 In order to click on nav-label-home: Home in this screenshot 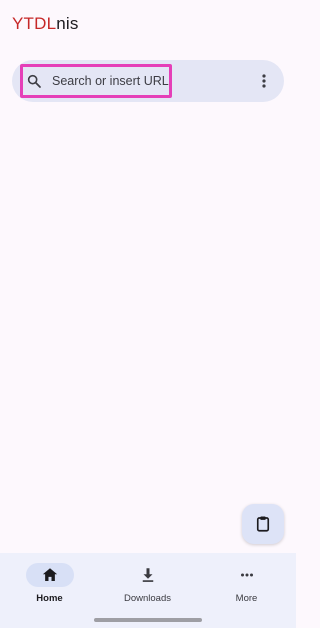, I will do `click(49, 598)`.